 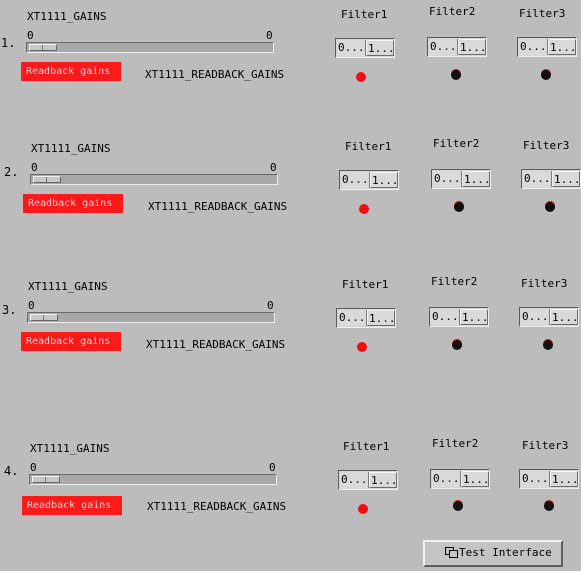 I want to click on row-index: 1., so click(x=8, y=43).